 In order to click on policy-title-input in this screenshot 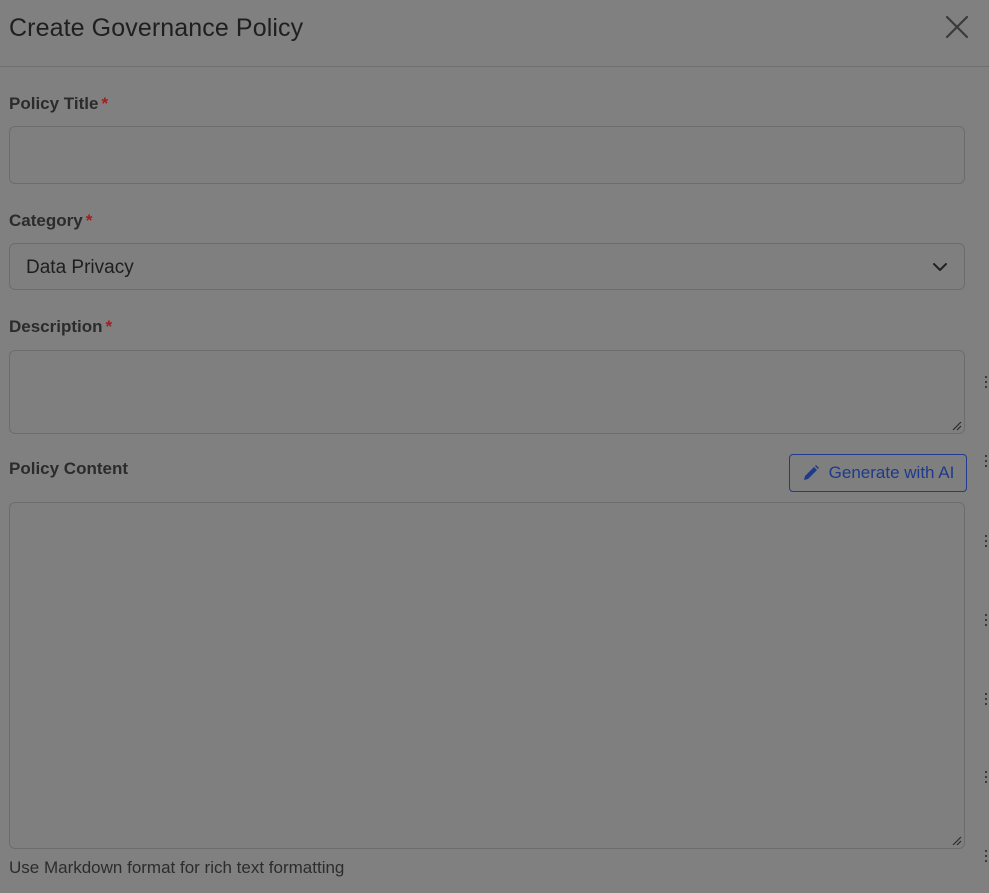, I will do `click(487, 155)`.